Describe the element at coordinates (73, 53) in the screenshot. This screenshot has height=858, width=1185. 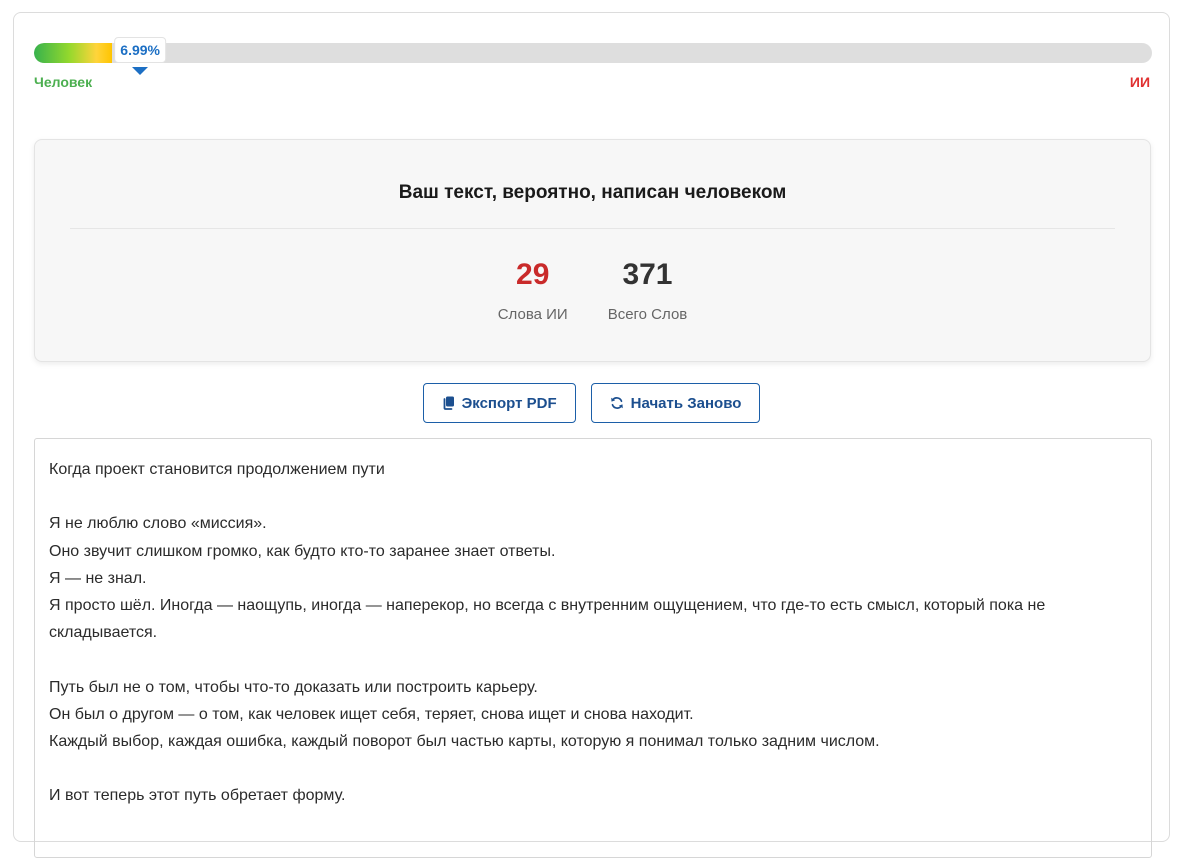
I see `meter-fill` at that location.